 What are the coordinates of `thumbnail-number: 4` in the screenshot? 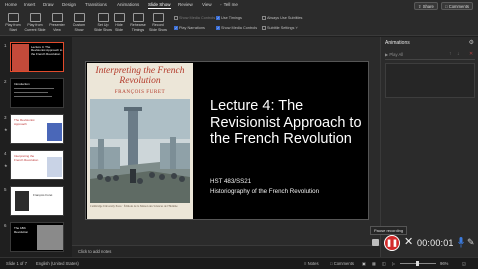 It's located at (5, 153).